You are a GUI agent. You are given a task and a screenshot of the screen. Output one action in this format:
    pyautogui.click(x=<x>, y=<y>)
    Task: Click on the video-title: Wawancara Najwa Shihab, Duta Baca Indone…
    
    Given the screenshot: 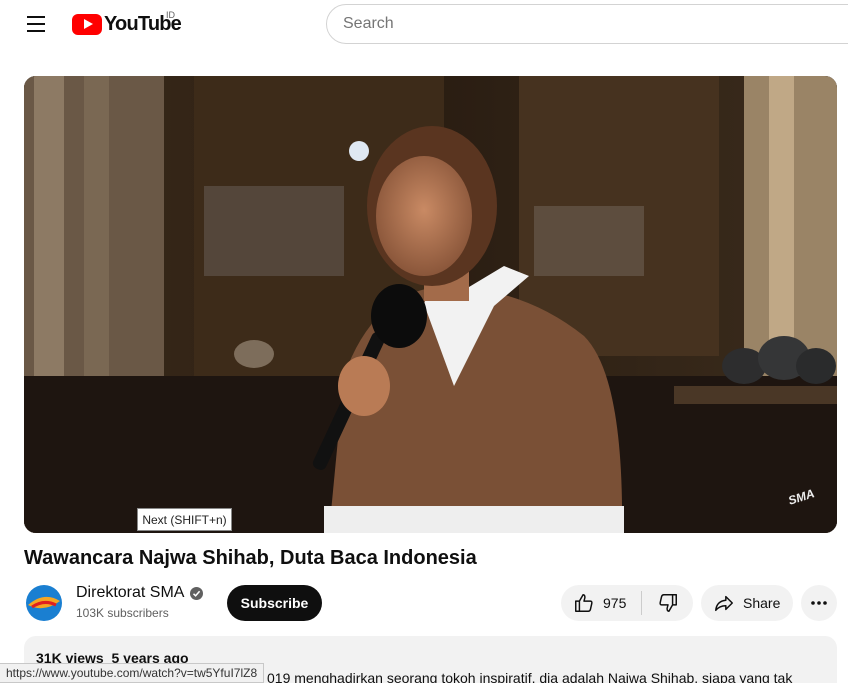 What is the action you would take?
    pyautogui.click(x=250, y=558)
    